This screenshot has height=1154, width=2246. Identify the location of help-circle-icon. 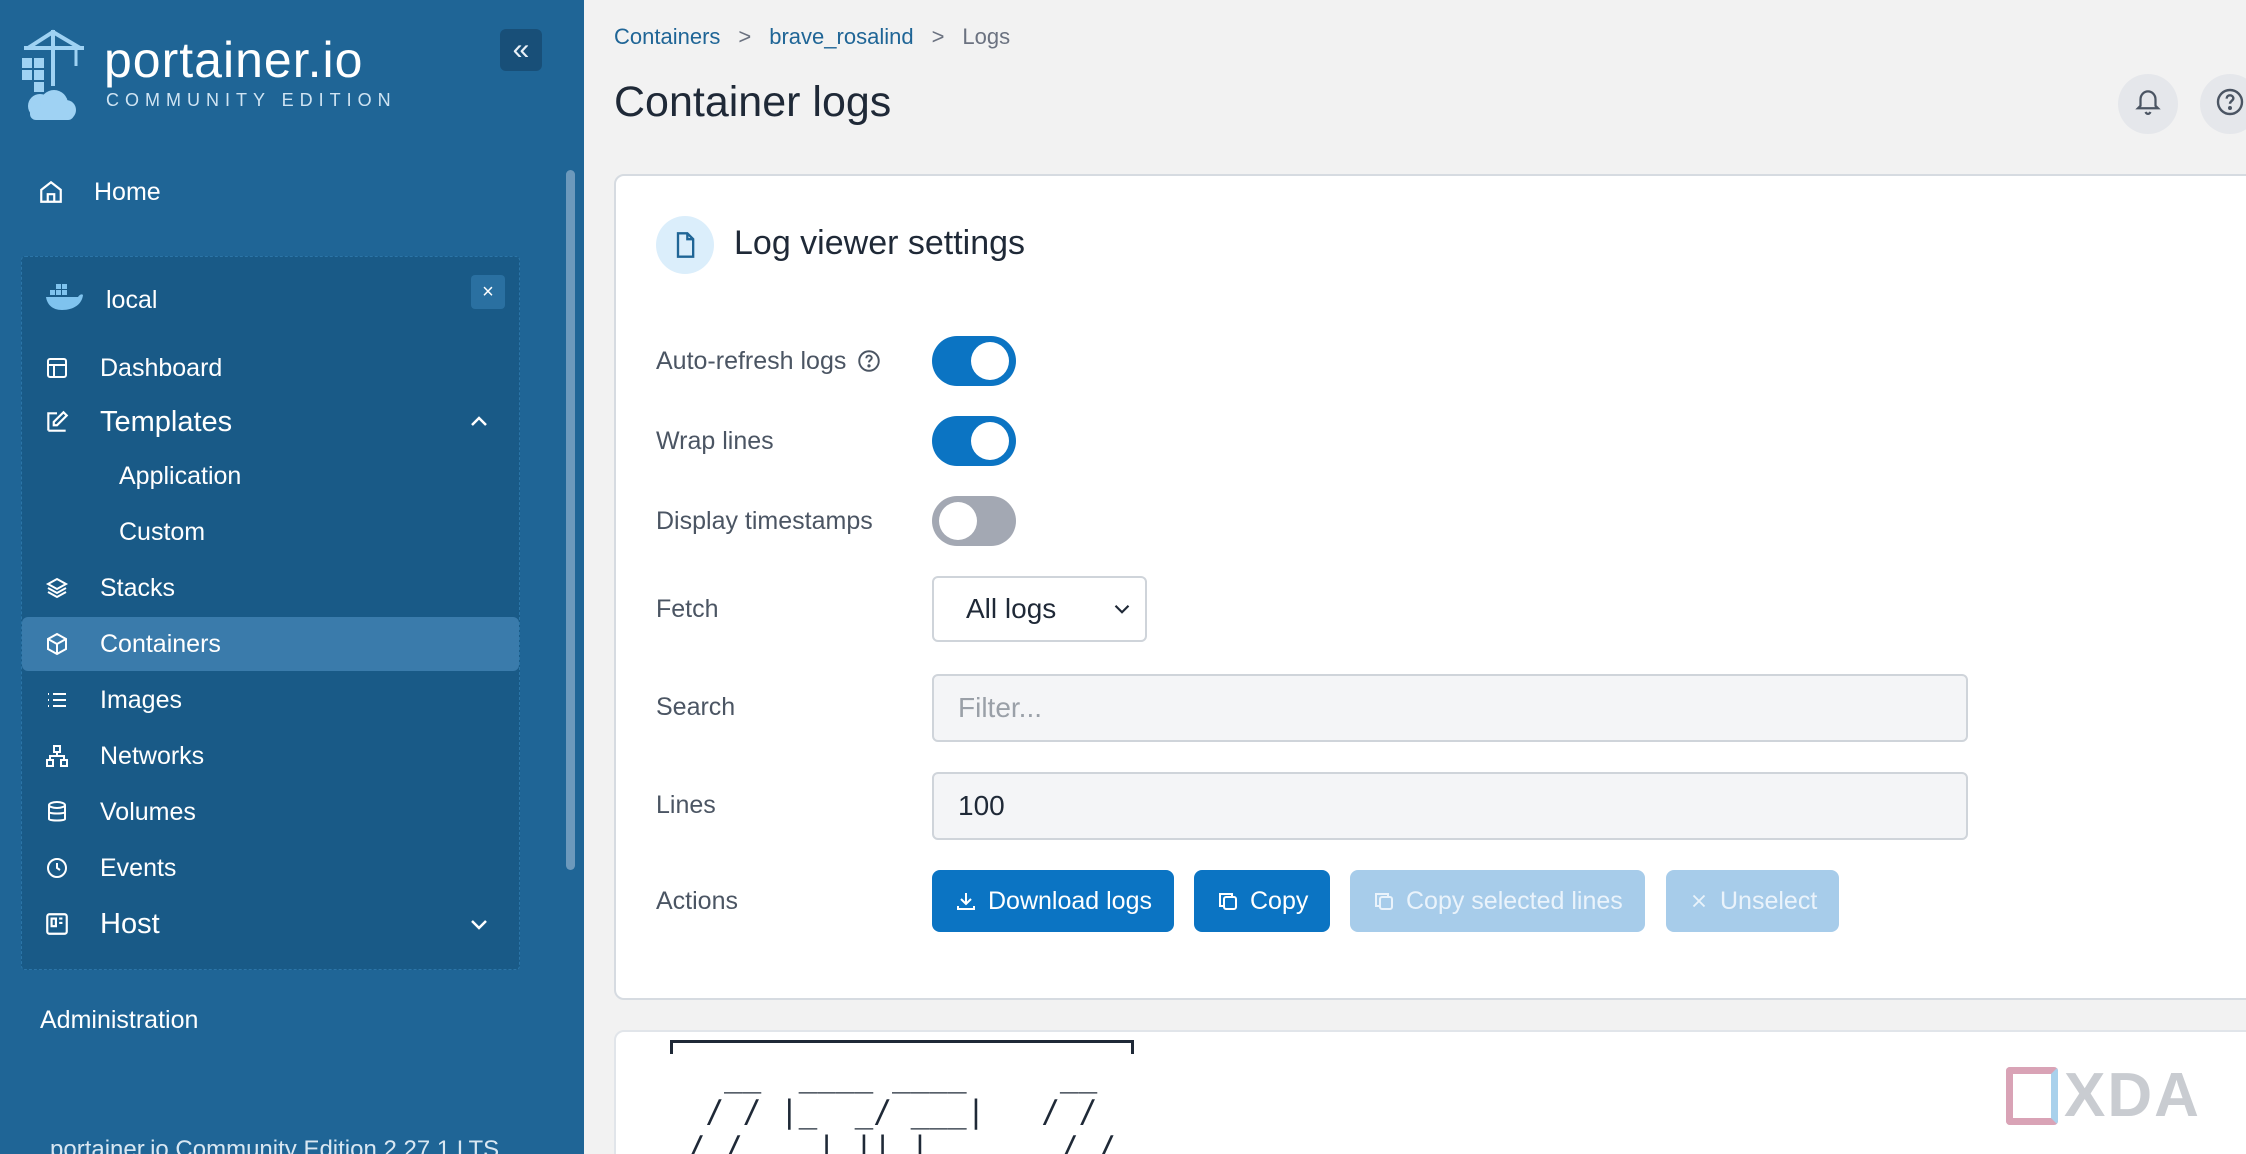
(2230, 104).